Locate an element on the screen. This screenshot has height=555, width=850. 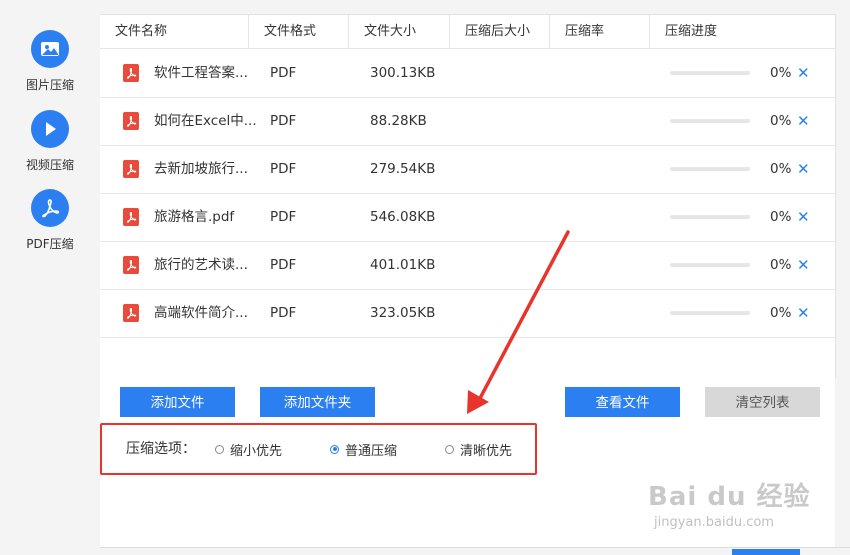
view-files-button: 查看文件 is located at coordinates (622, 402).